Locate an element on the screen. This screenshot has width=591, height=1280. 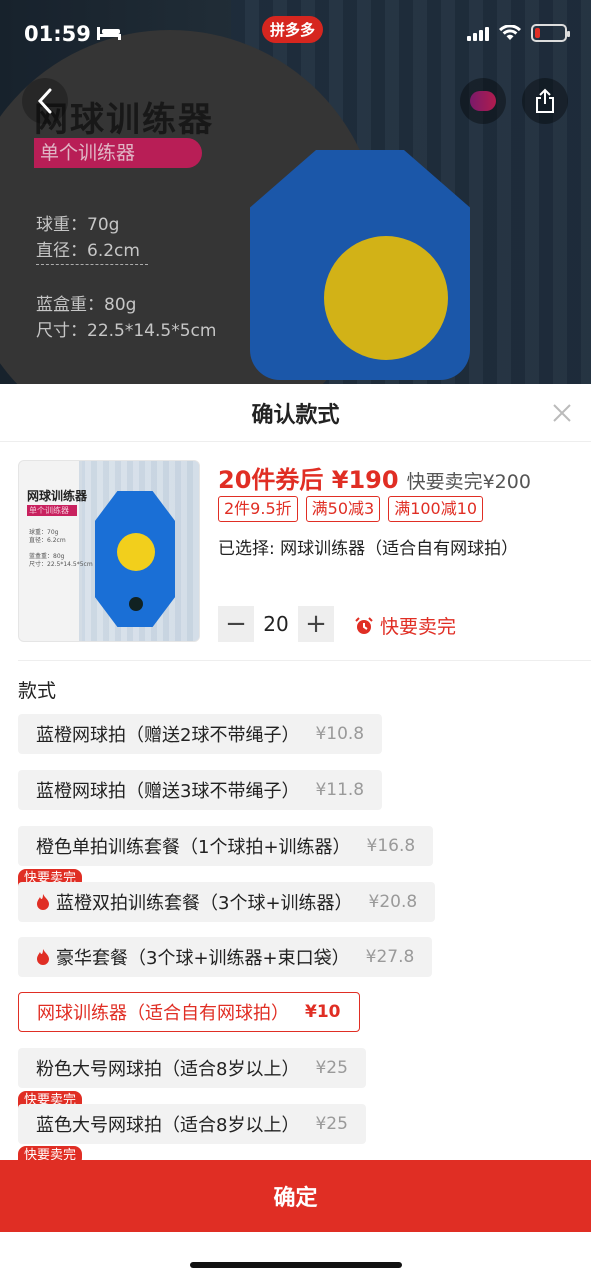
share-button is located at coordinates (545, 101).